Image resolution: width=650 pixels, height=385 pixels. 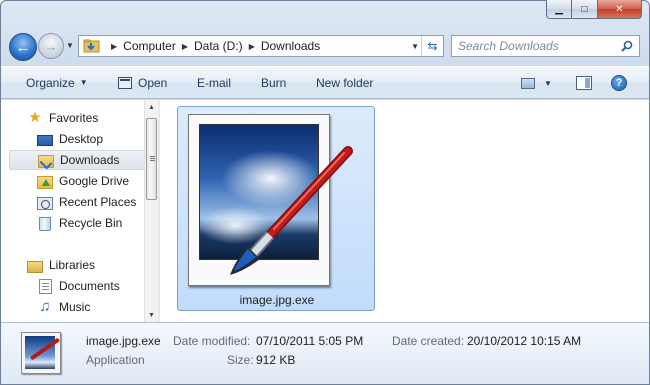 I want to click on sidebar-item-recent-places: Recent Places, so click(x=77, y=202).